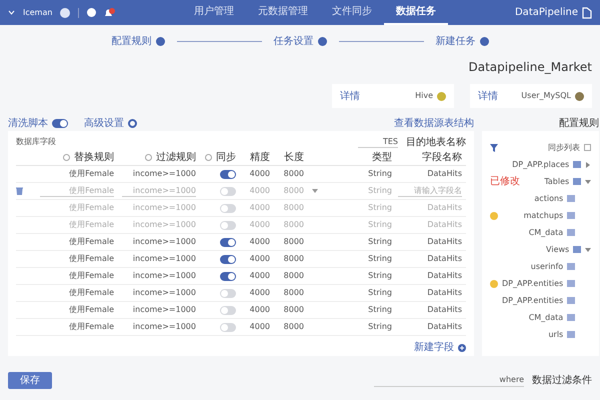 The image size is (600, 400). Describe the element at coordinates (416, 12) in the screenshot. I see `nav-tab: 数据任务` at that location.